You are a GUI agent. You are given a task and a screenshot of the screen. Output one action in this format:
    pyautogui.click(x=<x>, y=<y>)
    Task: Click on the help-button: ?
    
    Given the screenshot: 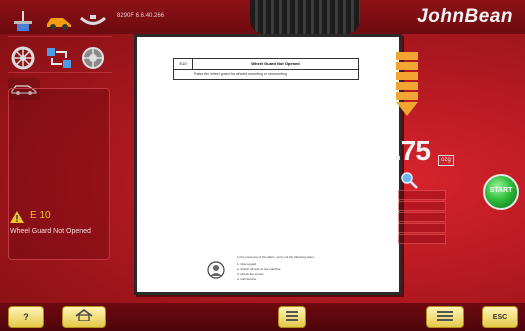 What is the action you would take?
    pyautogui.click(x=26, y=317)
    